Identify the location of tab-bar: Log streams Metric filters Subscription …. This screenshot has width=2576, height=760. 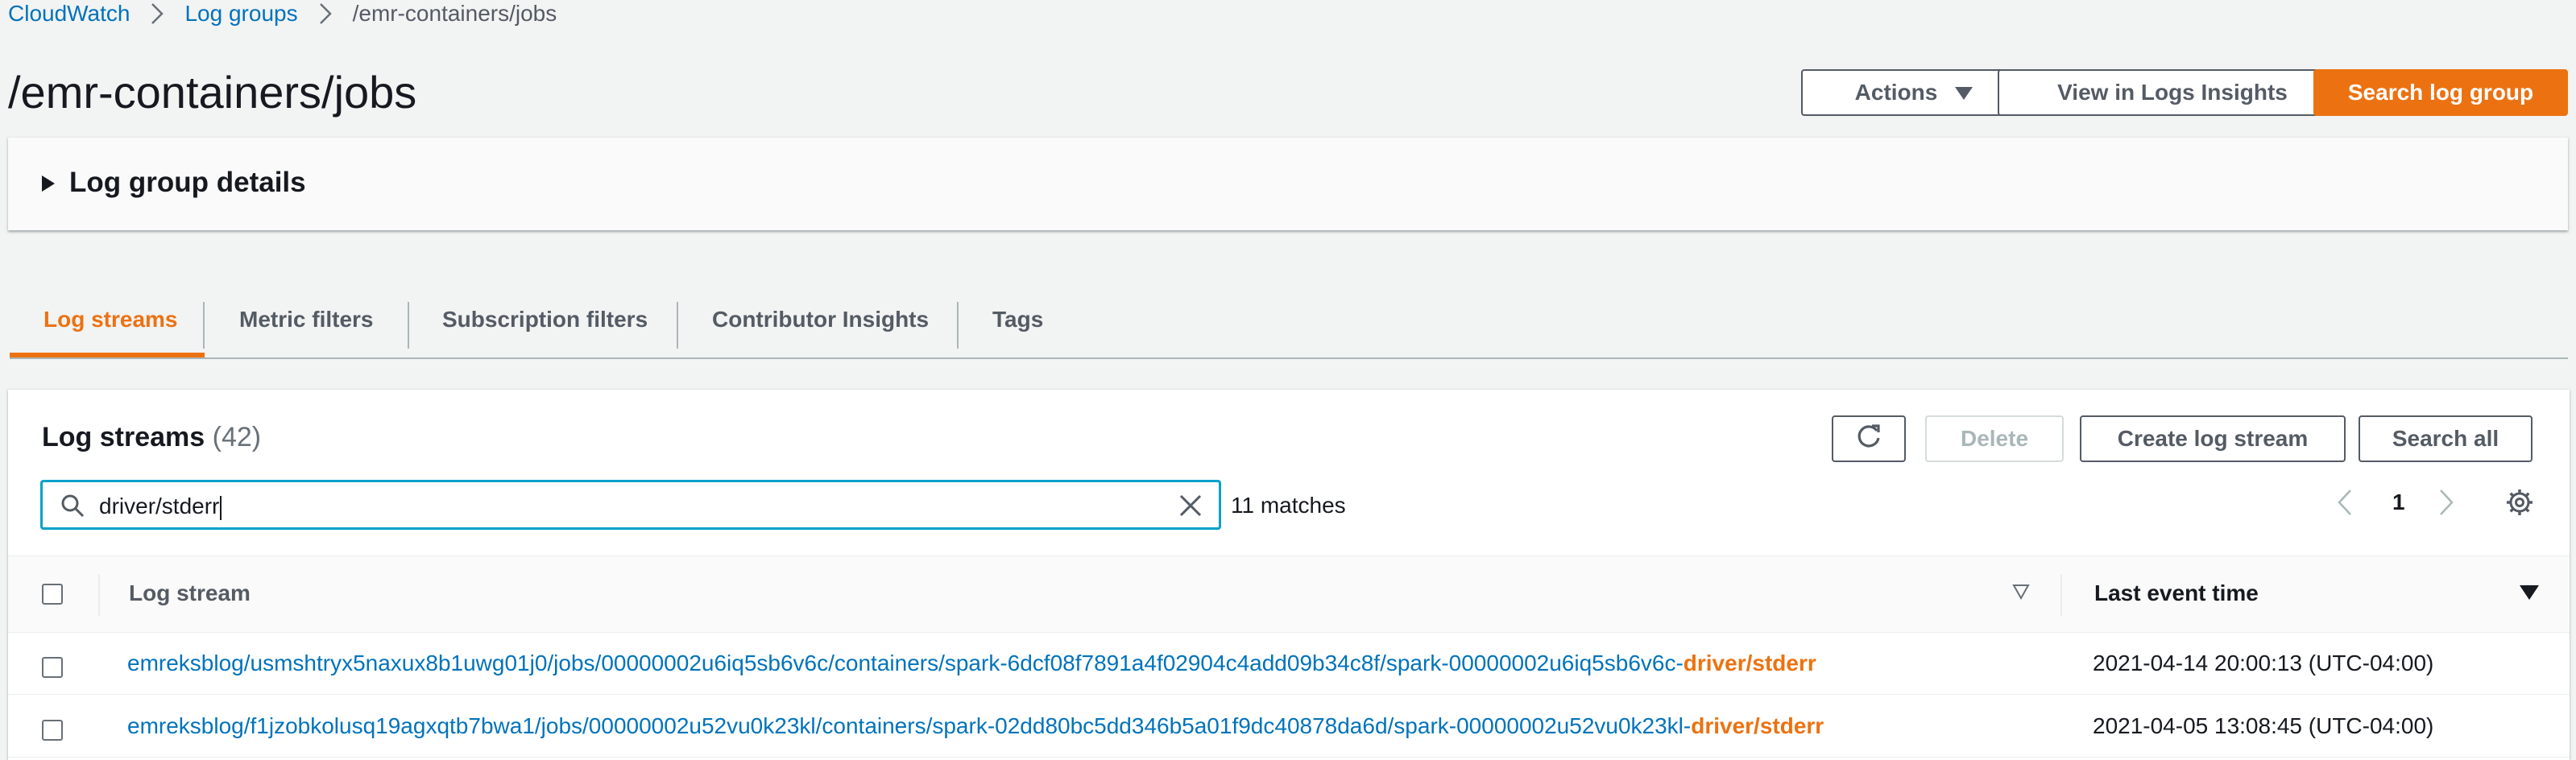
(1289, 320).